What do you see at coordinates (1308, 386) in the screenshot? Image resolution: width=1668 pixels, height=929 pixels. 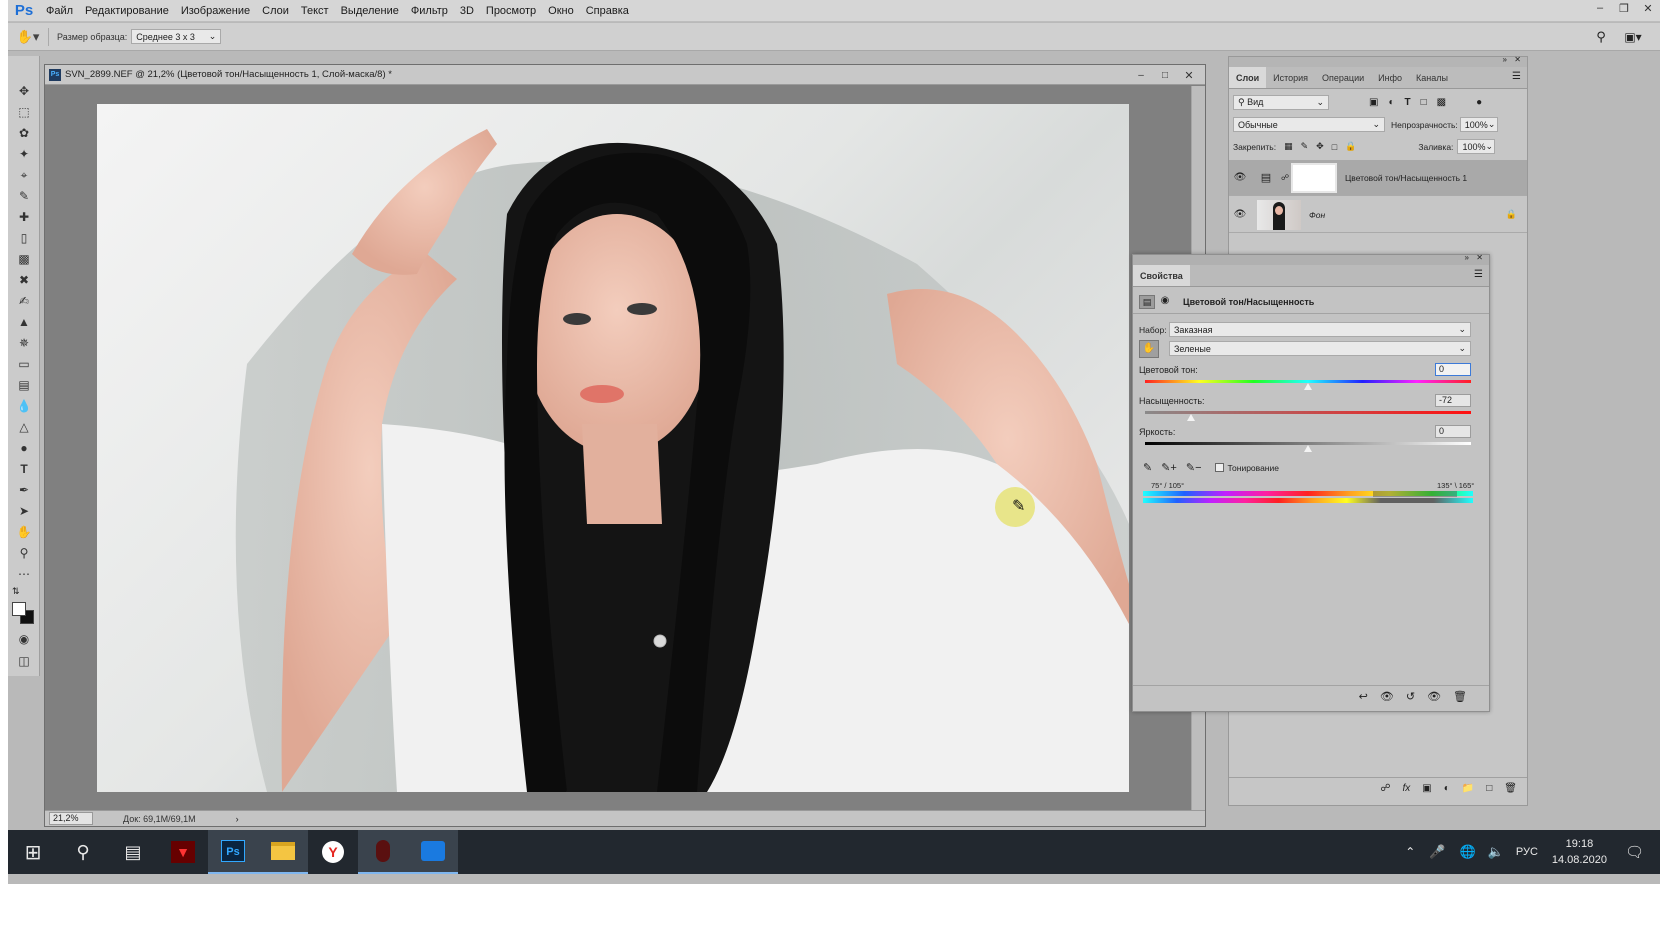 I see `hue-slider-thumb` at bounding box center [1308, 386].